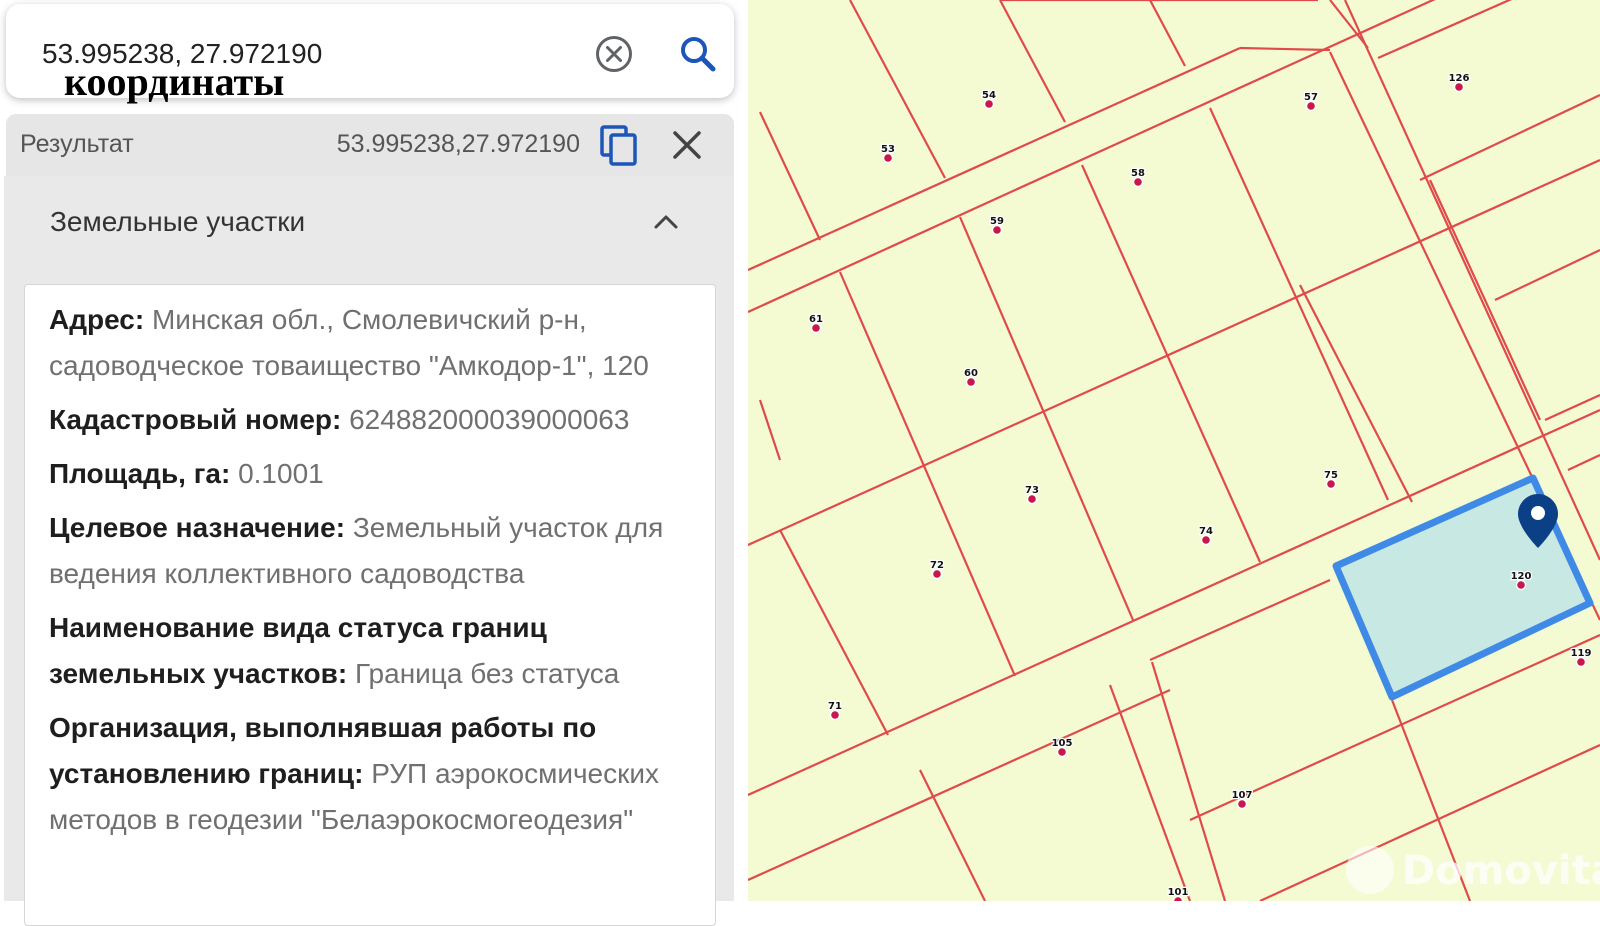  I want to click on cadastral-row: Кадастровый номер: 624882000039000063, so click(374, 420).